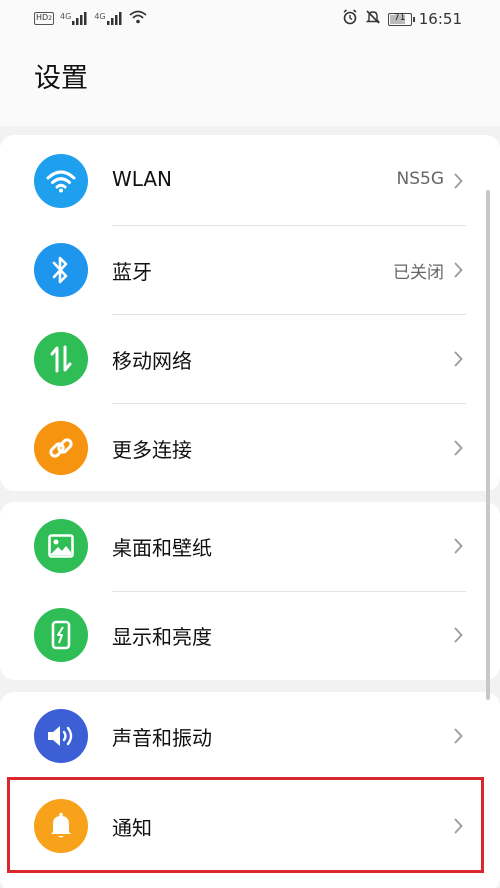 The image size is (500, 888). I want to click on status-bar: HD2 4G 4G 71 16:51, so click(250, 18).